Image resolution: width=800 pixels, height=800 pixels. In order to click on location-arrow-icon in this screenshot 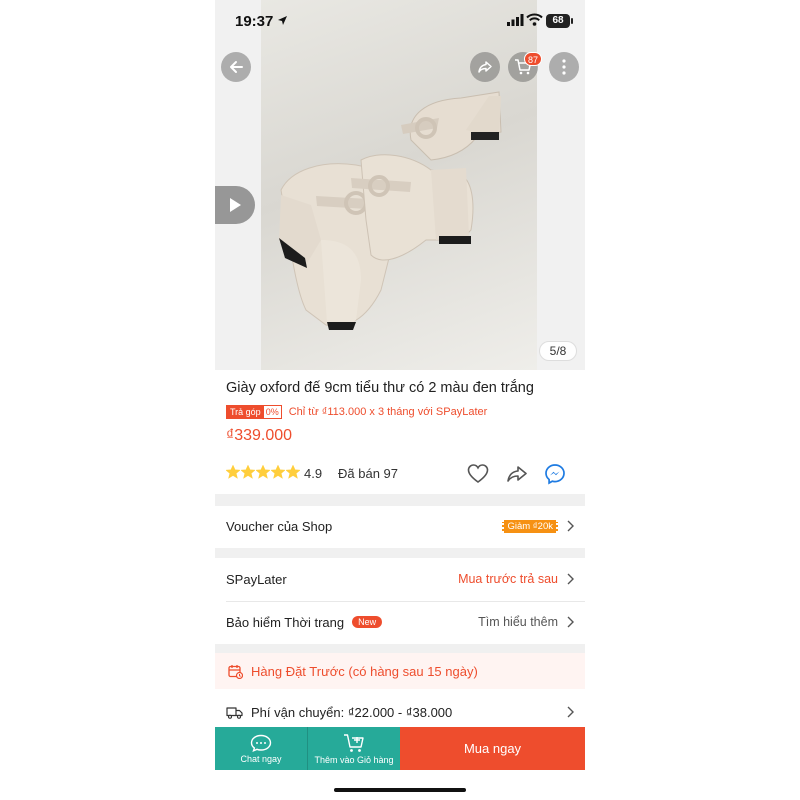, I will do `click(282, 20)`.